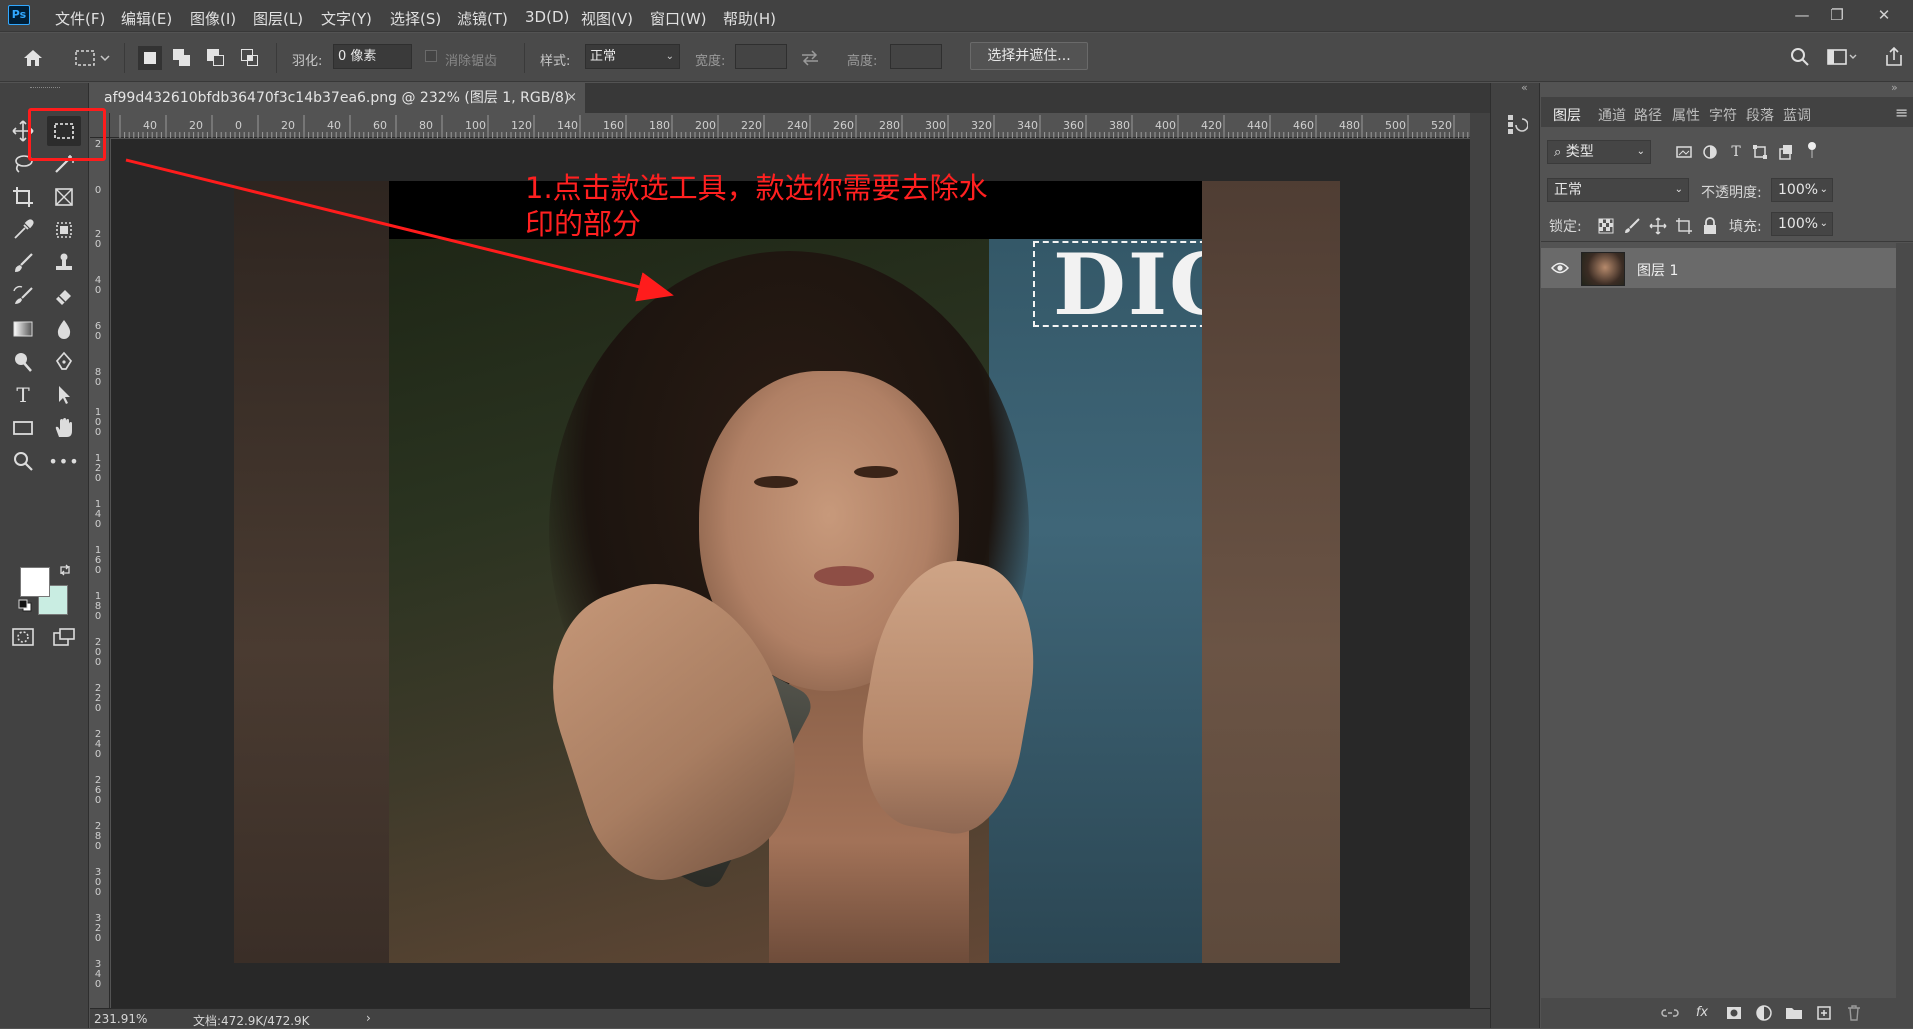 The image size is (1913, 1029). I want to click on marquee-selection: DIO, so click(1117, 284).